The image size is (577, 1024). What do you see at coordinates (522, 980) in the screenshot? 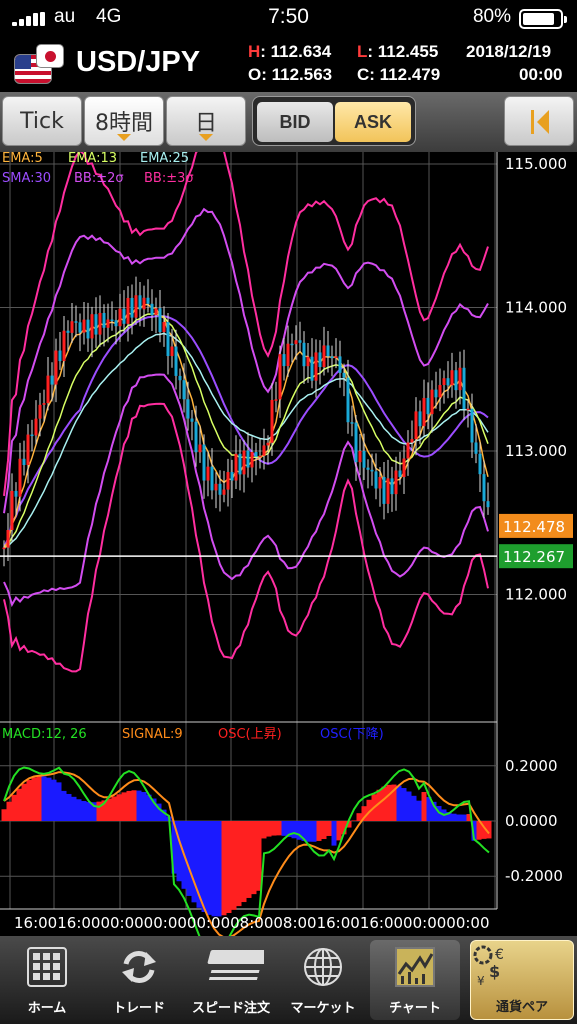
I see `nav-currency-pair: € $ ¥ 通貨ペア` at bounding box center [522, 980].